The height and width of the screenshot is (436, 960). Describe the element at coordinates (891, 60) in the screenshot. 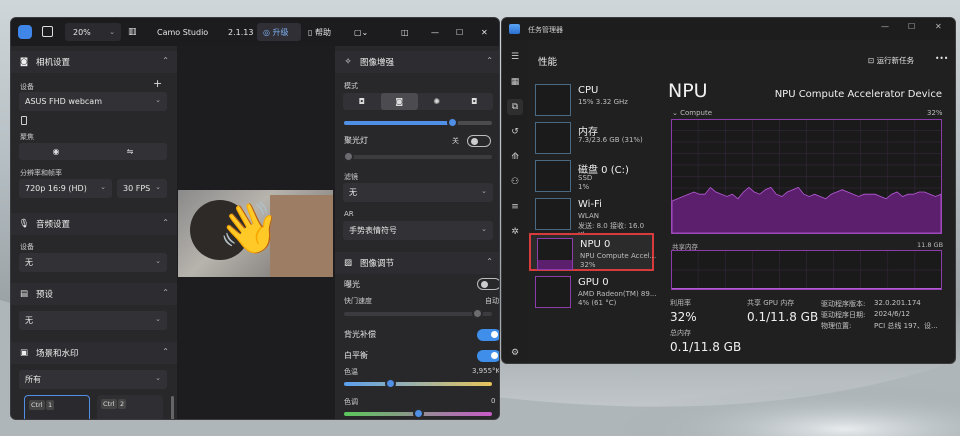

I see `run-new-task-button: ⊡ 运行新任务` at that location.